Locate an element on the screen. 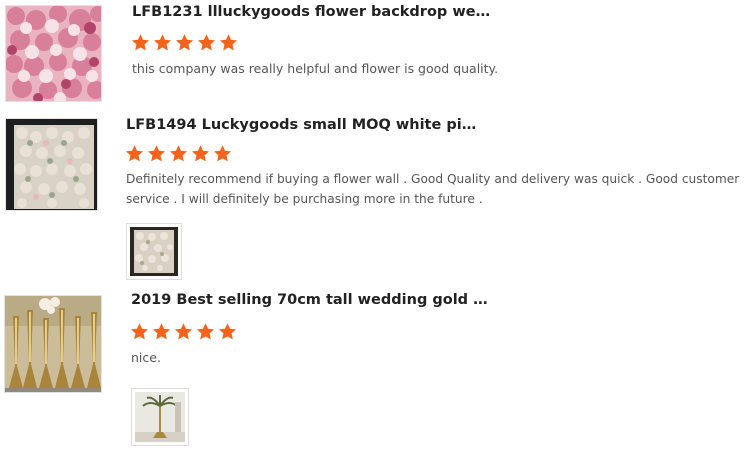 Image resolution: width=750 pixels, height=450 pixels. gold-candle-holder-photo-icon is located at coordinates (53, 344).